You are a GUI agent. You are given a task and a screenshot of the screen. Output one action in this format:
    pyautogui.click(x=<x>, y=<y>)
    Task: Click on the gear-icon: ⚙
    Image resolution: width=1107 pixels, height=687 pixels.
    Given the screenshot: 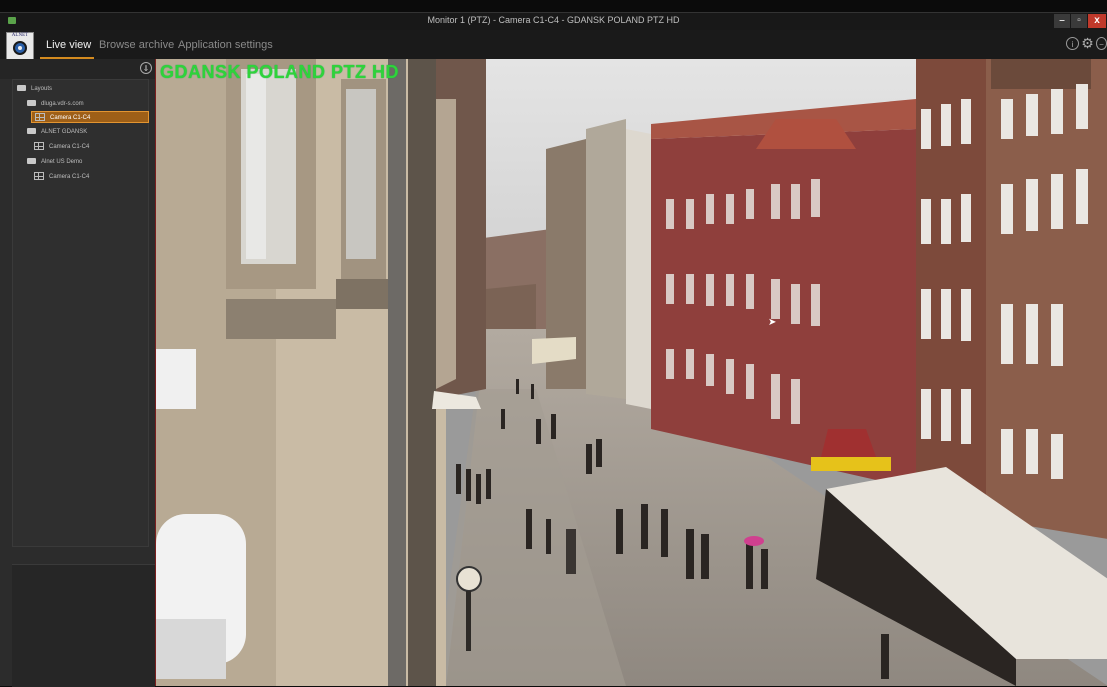 What is the action you would take?
    pyautogui.click(x=1087, y=43)
    